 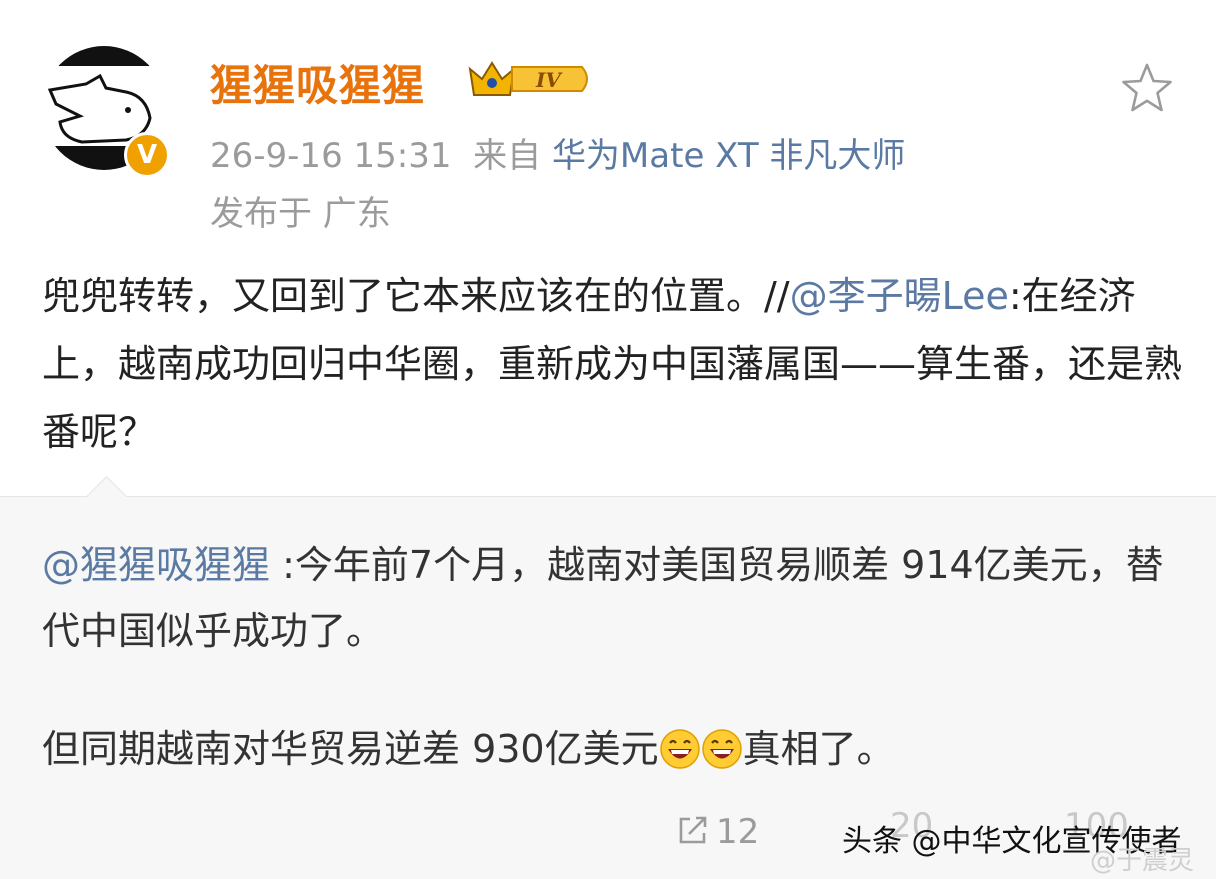 I want to click on post-text-main: 兜兜转转，又回到了它本来应该在的位置。//, so click(x=416, y=296).